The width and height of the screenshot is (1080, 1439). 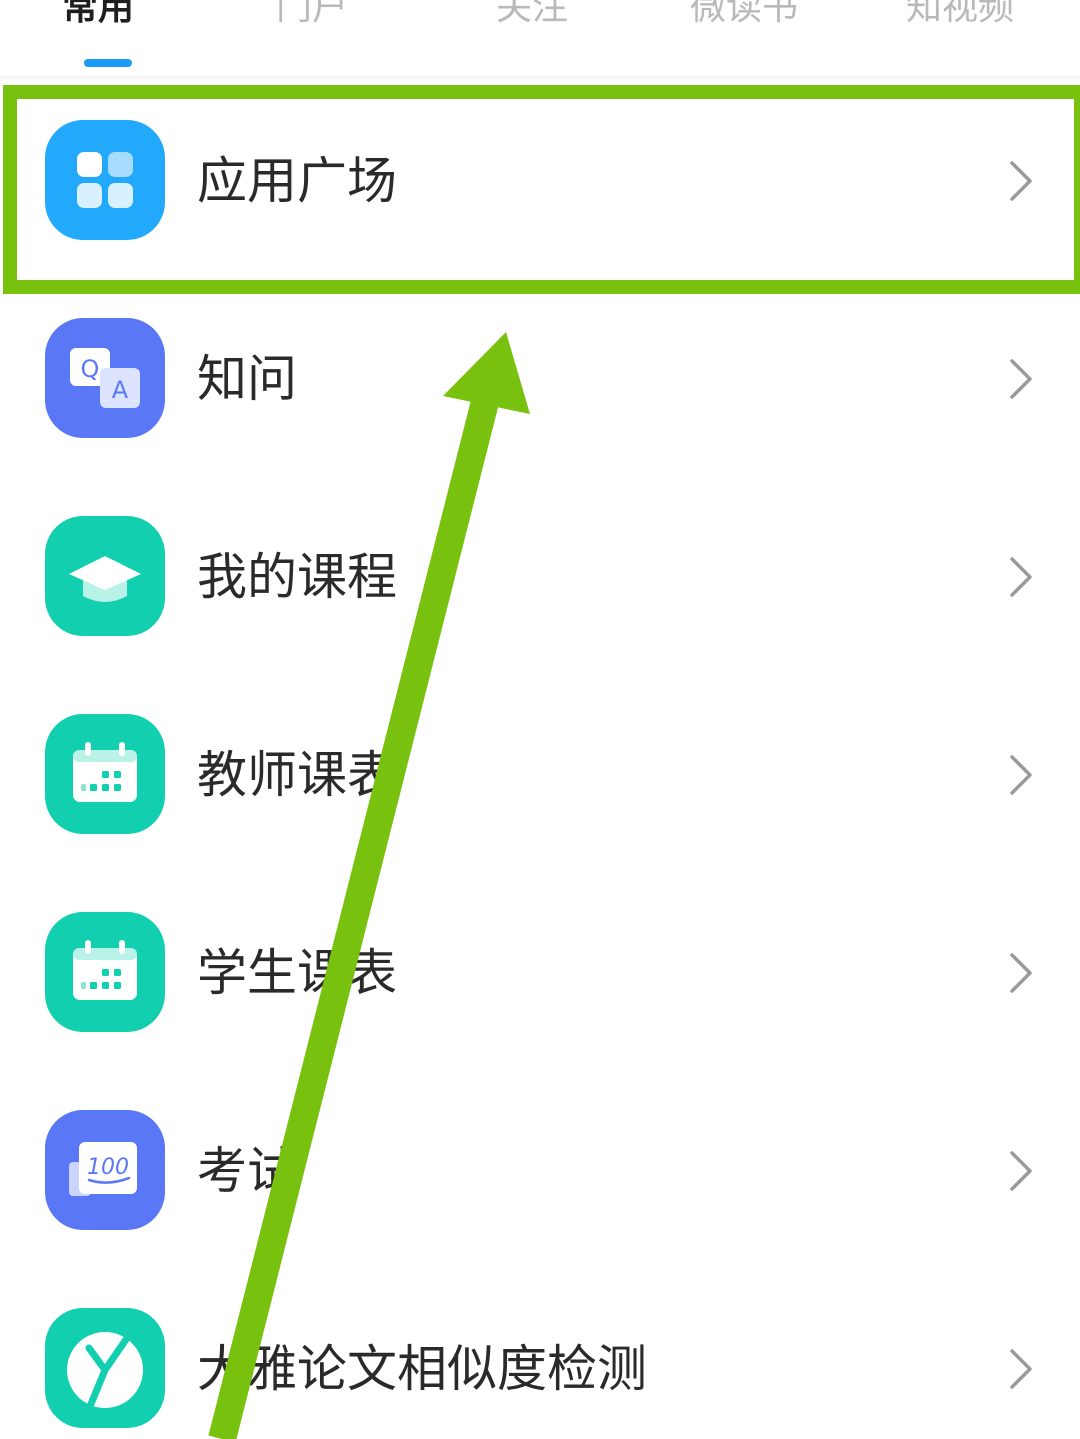 I want to click on graduation-cap-icon, so click(x=105, y=576).